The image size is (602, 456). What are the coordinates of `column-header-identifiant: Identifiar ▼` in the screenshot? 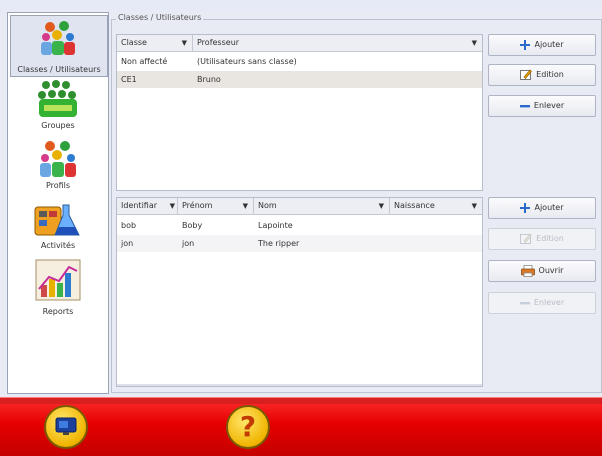 It's located at (147, 206).